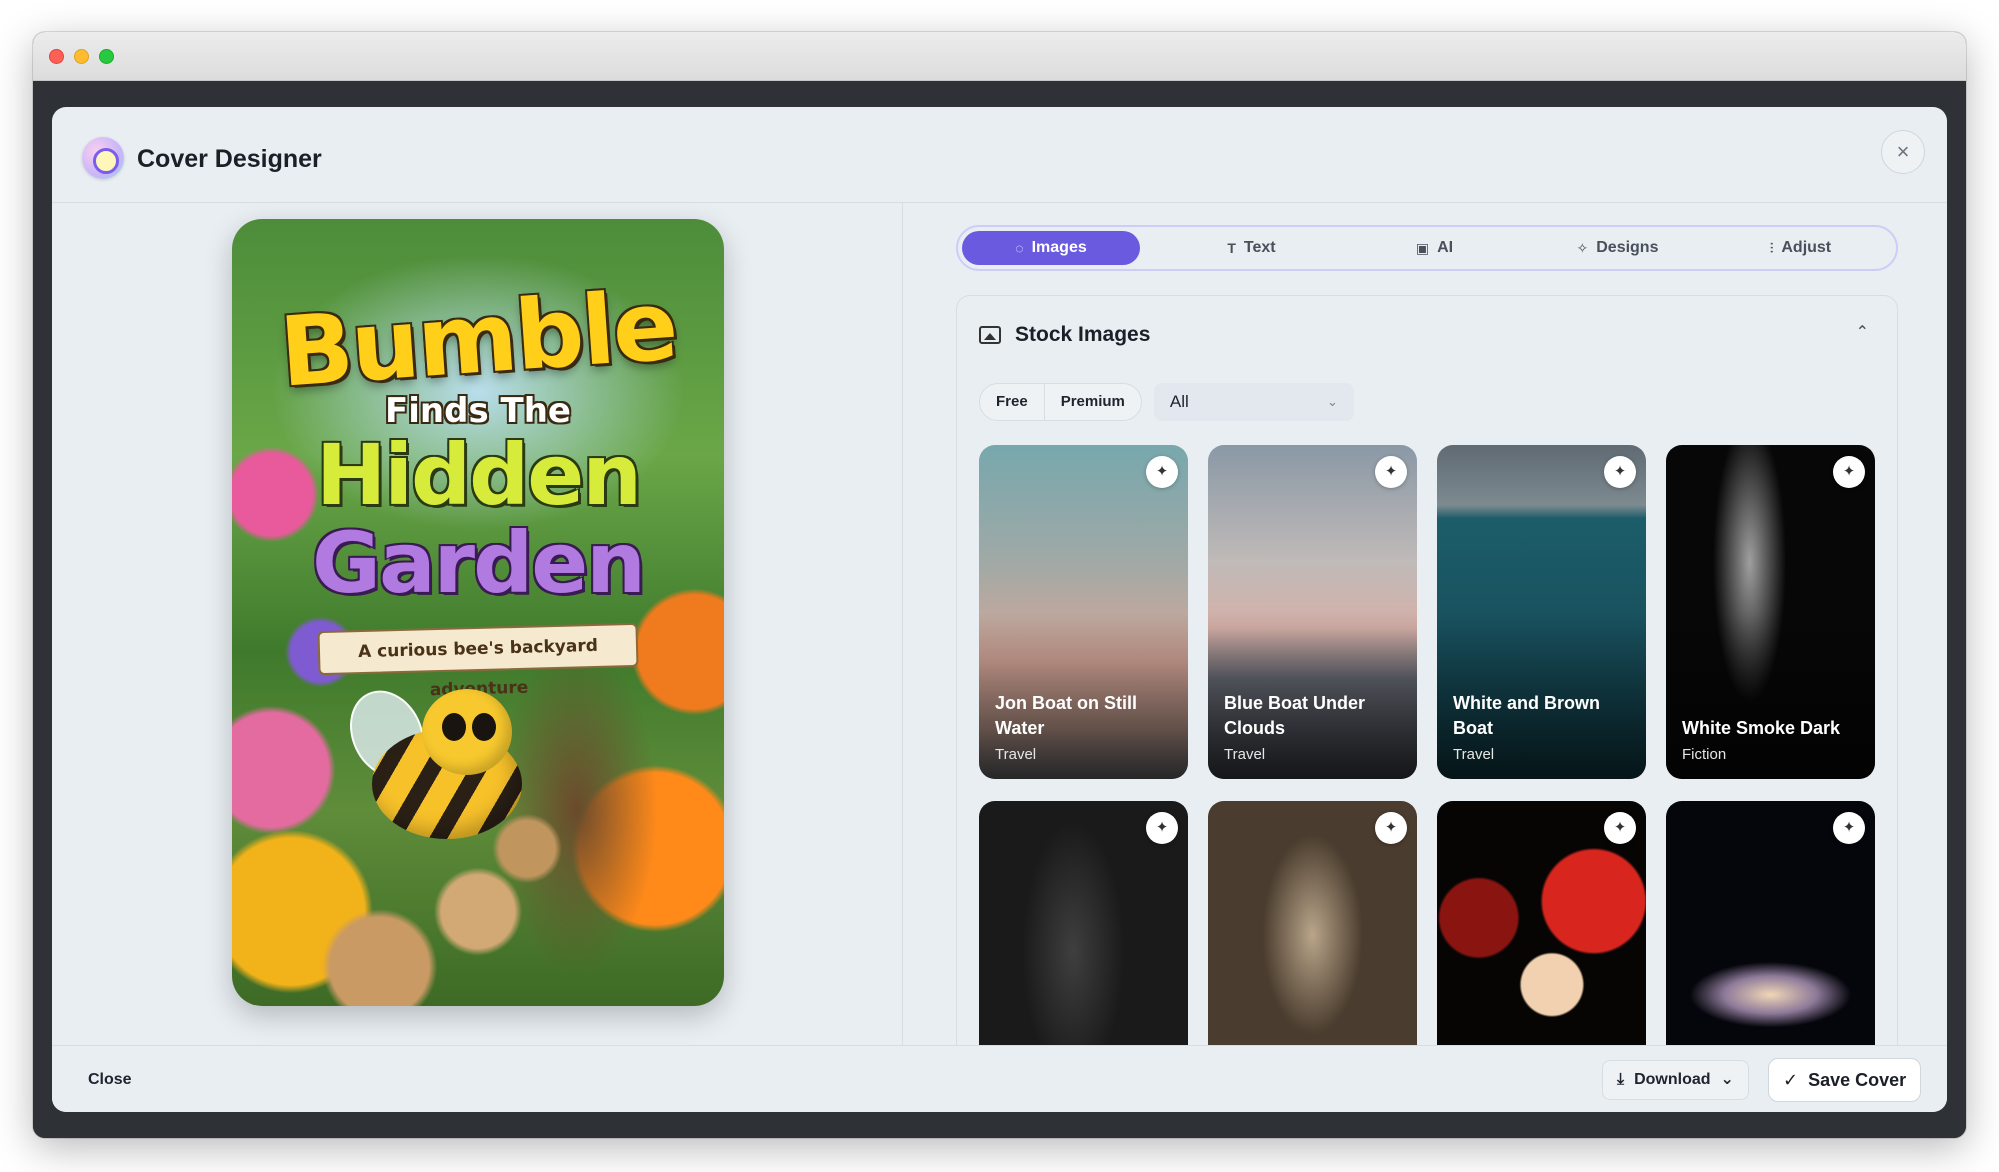 Image resolution: width=1999 pixels, height=1172 pixels. I want to click on image-title: Jon Boat on Still Water, so click(1066, 715).